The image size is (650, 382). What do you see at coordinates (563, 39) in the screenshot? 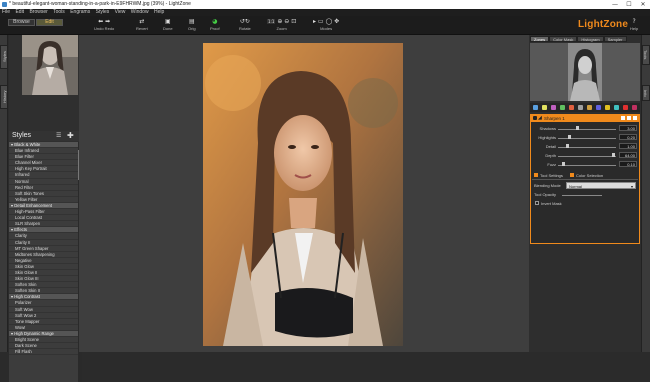
I see `tab-color-mask: Color Mask` at bounding box center [563, 39].